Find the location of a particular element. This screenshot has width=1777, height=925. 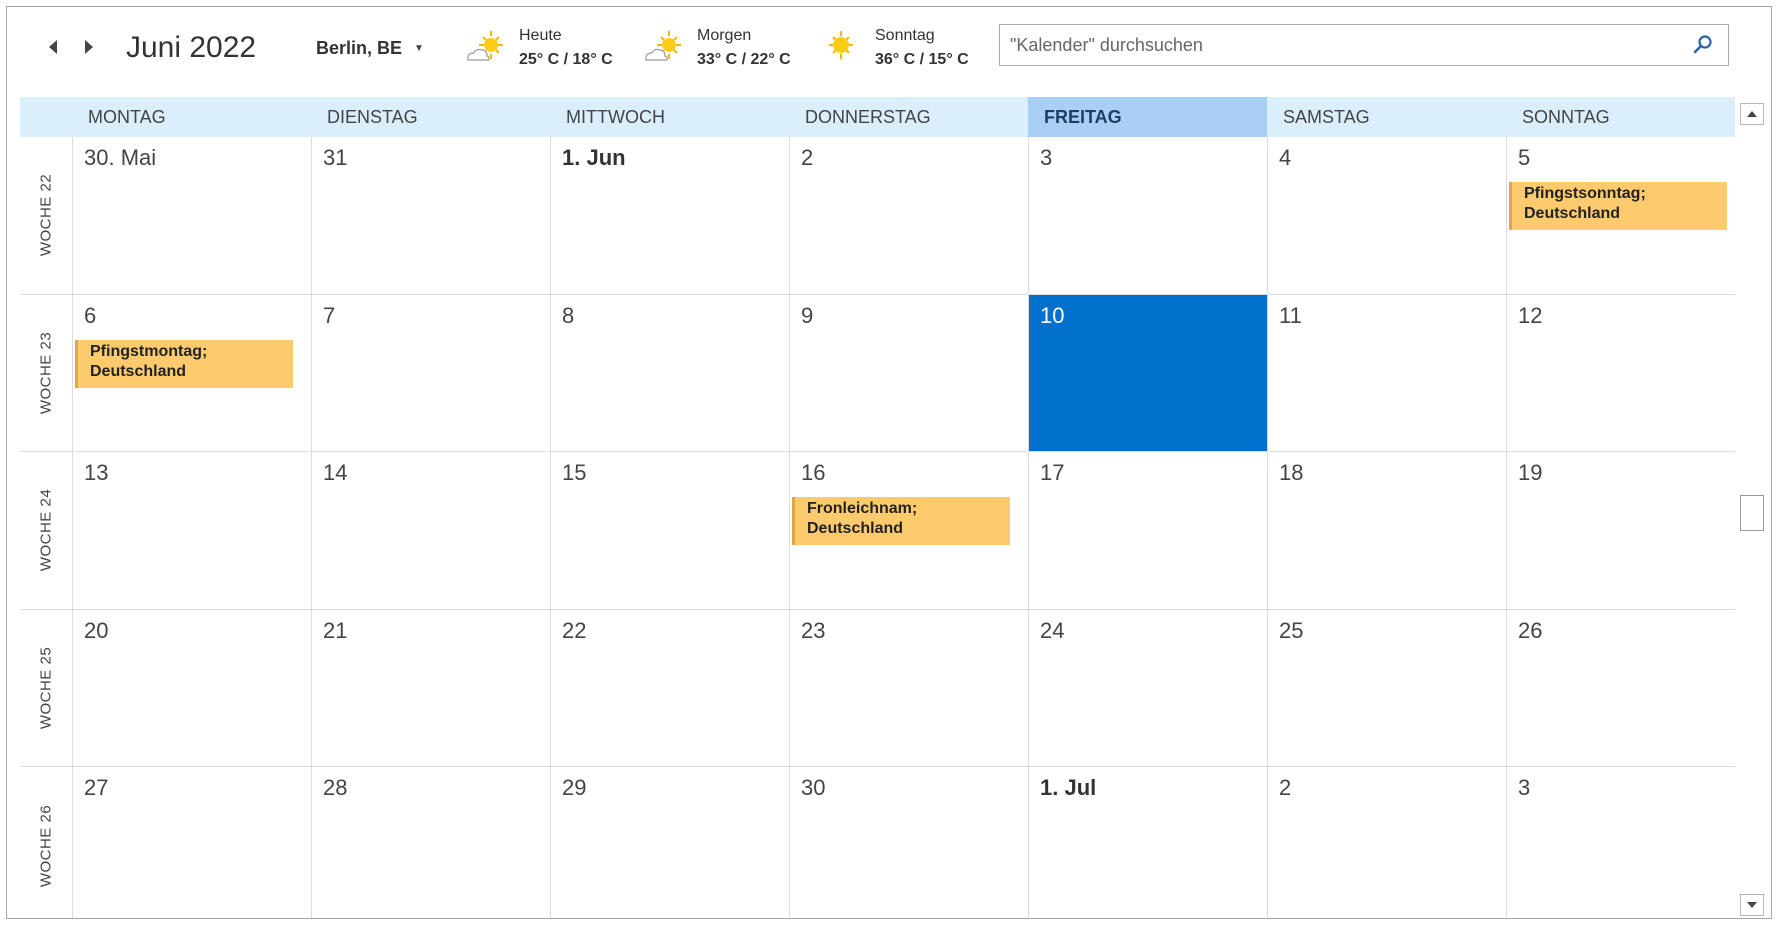

date-number: 29 is located at coordinates (574, 788).